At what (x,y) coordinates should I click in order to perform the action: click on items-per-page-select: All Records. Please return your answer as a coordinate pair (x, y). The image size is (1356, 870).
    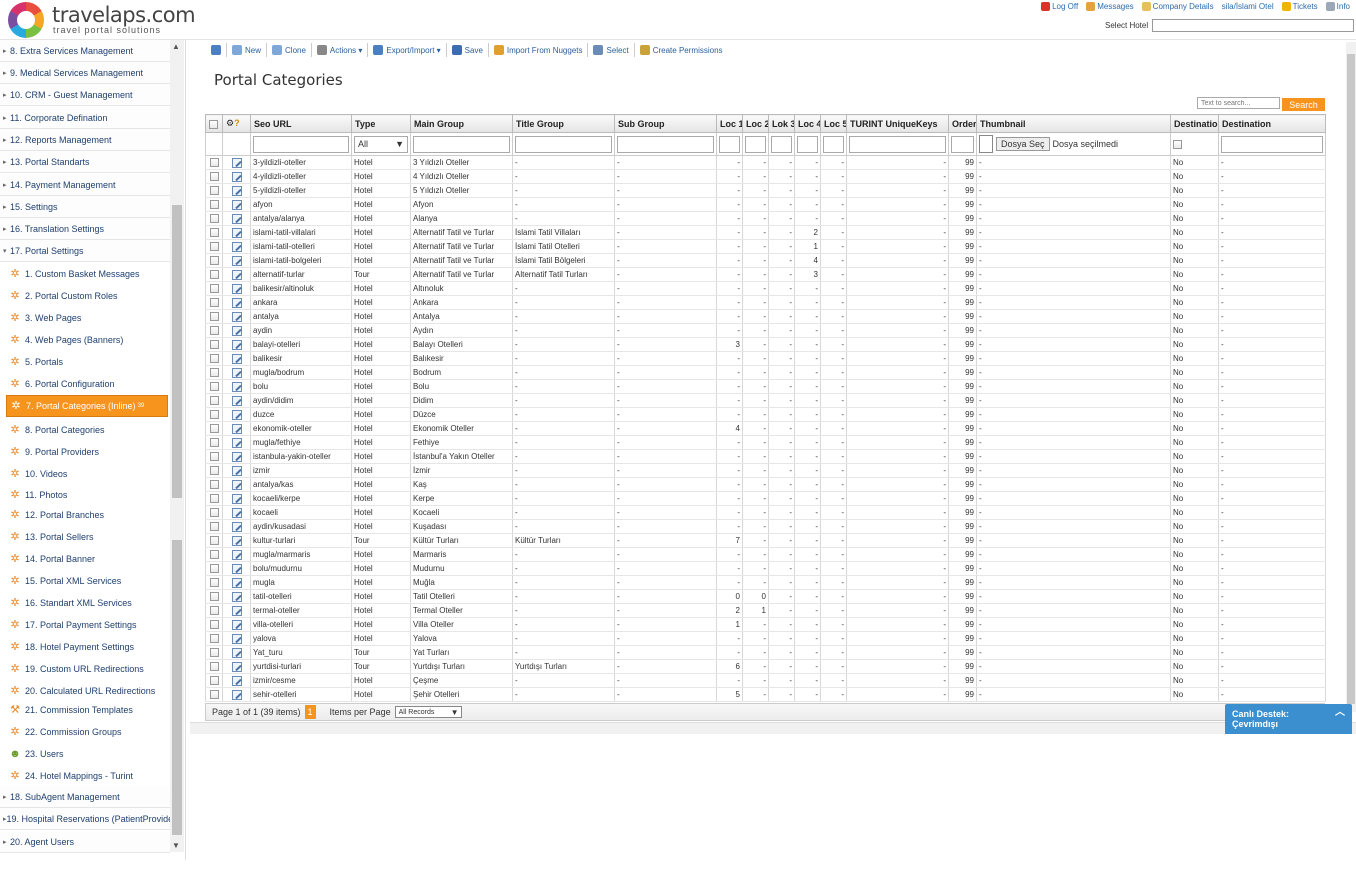
    Looking at the image, I should click on (428, 712).